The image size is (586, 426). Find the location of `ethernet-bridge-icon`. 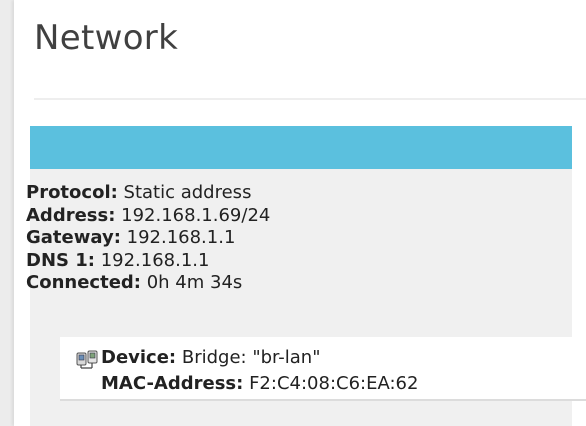

ethernet-bridge-icon is located at coordinates (87, 360).